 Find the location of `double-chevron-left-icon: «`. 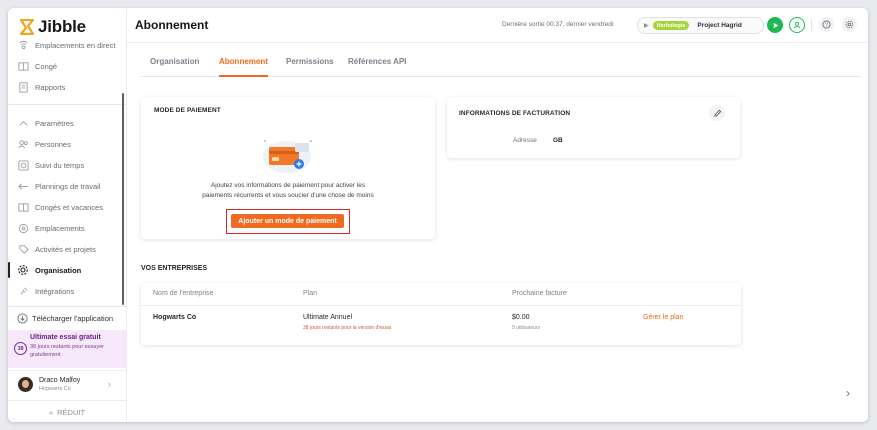

double-chevron-left-icon: « is located at coordinates (51, 412).